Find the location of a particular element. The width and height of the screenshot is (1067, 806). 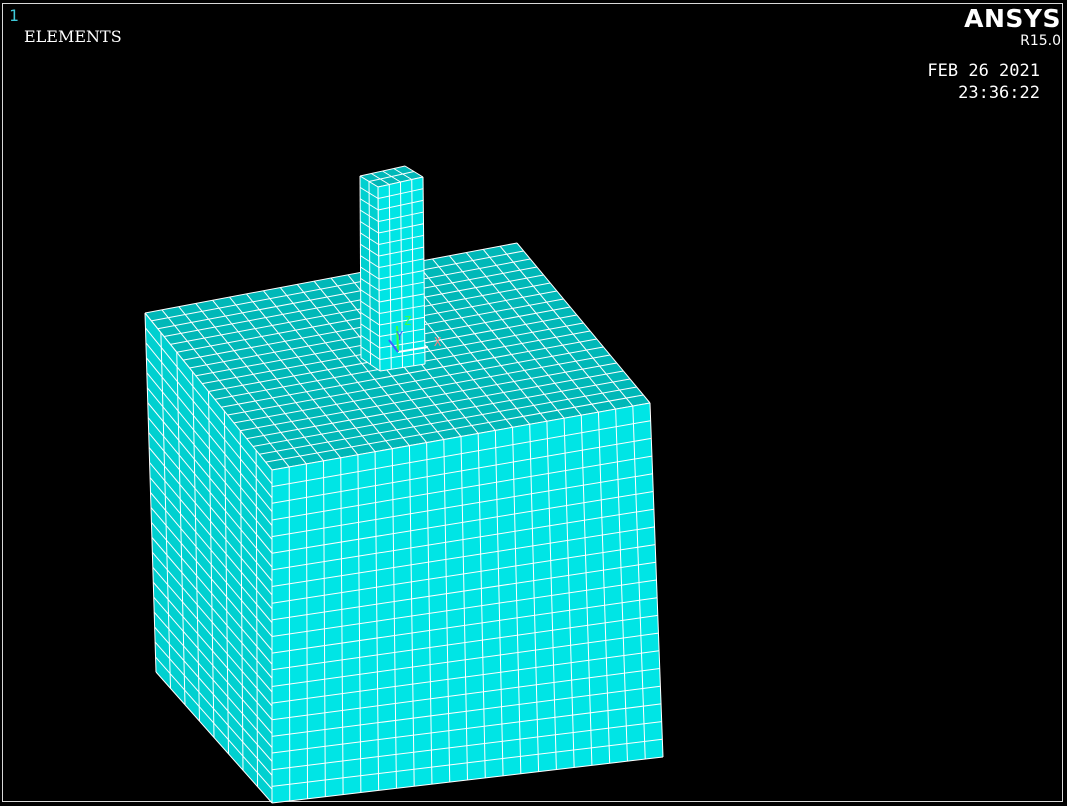

version-label: R15.0 is located at coordinates (1040, 41).